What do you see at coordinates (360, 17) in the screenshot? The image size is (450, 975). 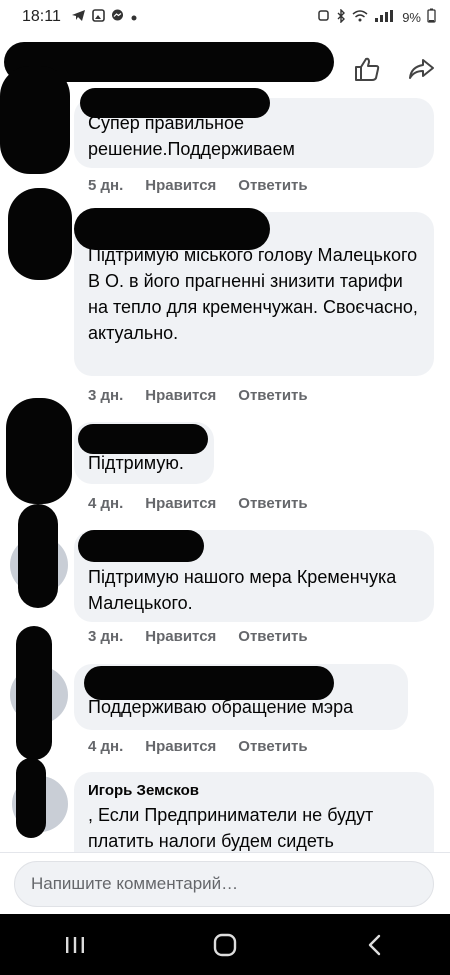 I see `wifi-icon` at bounding box center [360, 17].